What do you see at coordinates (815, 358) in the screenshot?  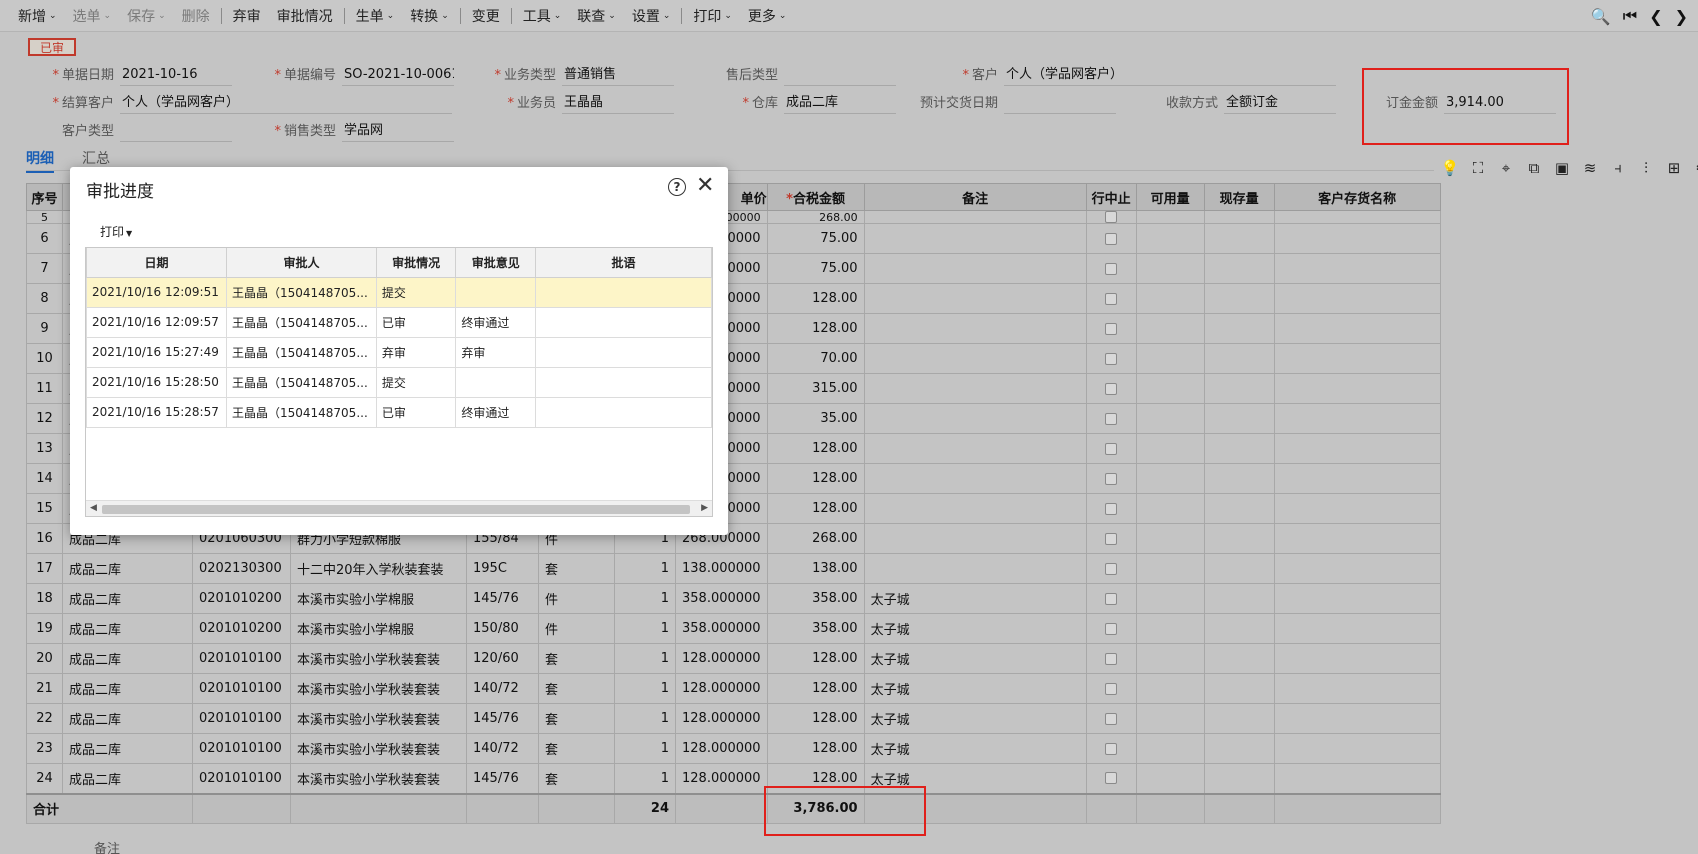 I see `grid-cell: 70.00` at bounding box center [815, 358].